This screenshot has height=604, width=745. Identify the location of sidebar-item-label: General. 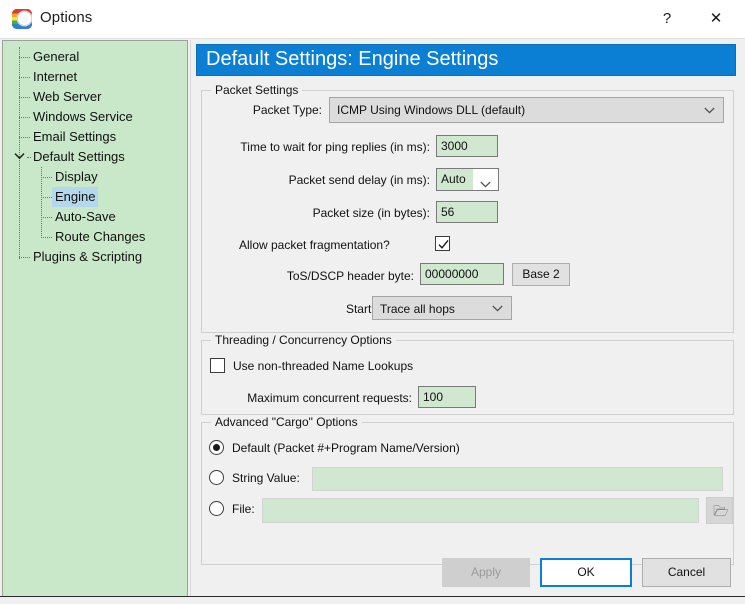
(56, 56).